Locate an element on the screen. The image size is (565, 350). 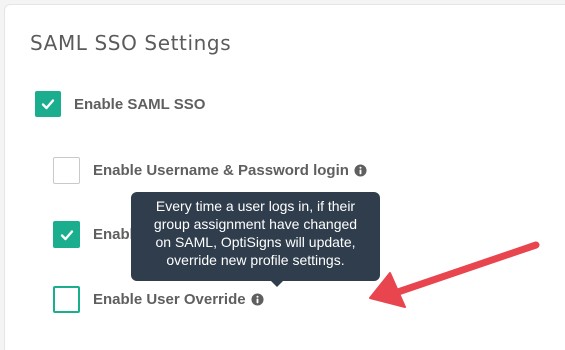
enable-group-sync-option: Enabl is located at coordinates (93, 234).